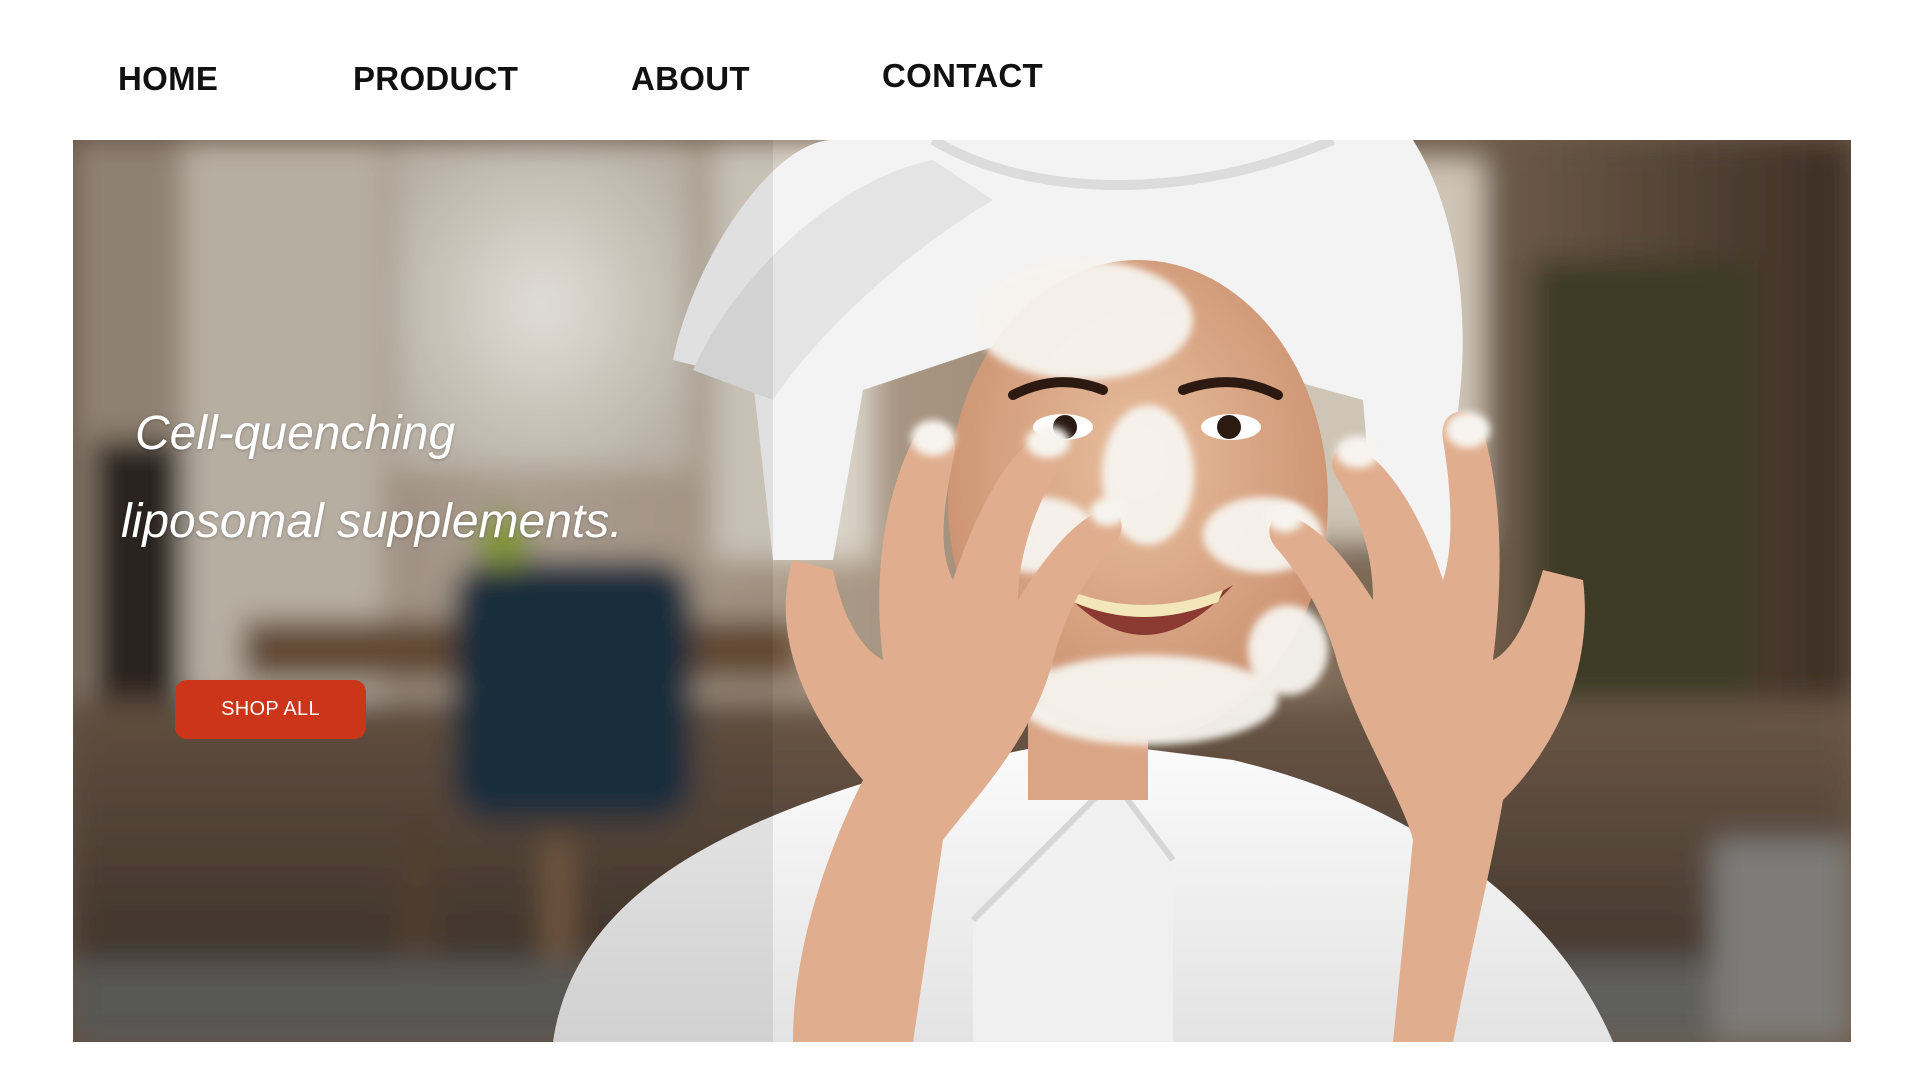  What do you see at coordinates (295, 433) in the screenshot?
I see `hero-headline-line1: Cell-quenching` at bounding box center [295, 433].